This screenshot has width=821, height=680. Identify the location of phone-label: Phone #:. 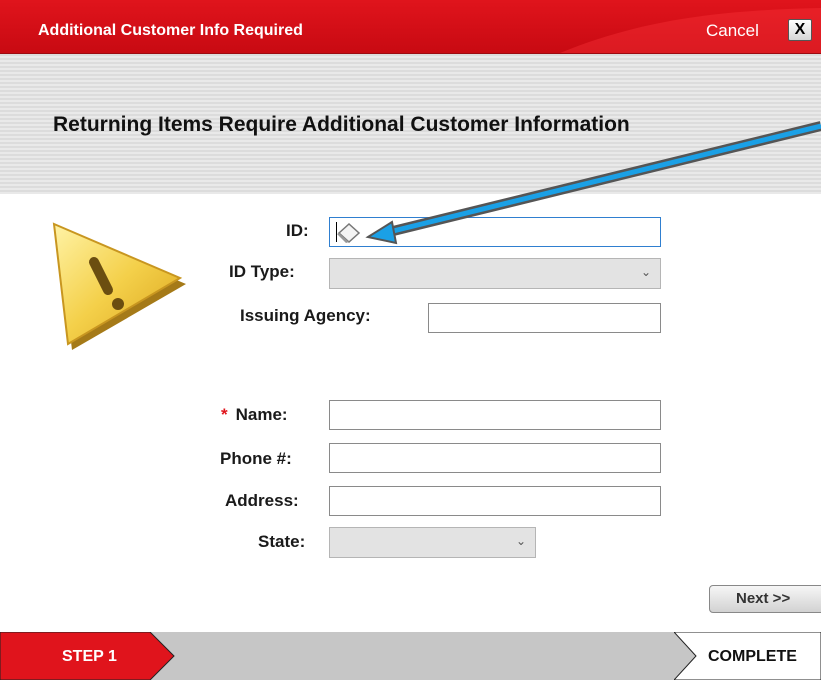
(256, 458).